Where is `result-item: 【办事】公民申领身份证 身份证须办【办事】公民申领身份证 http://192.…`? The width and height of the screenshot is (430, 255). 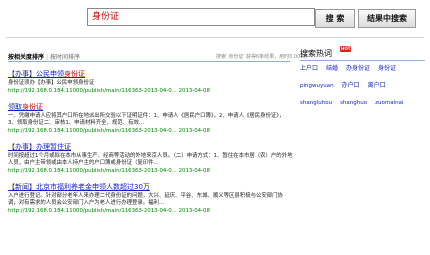 result-item: 【办事】公民申领身份证 身份证须办【办事】公民申领身份证 http://192.… is located at coordinates (150, 82).